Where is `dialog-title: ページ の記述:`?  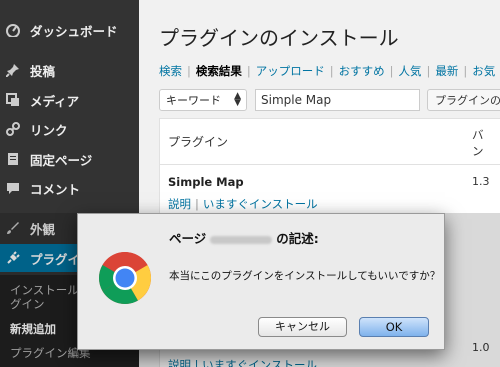 dialog-title: ページ の記述: is located at coordinates (244, 237).